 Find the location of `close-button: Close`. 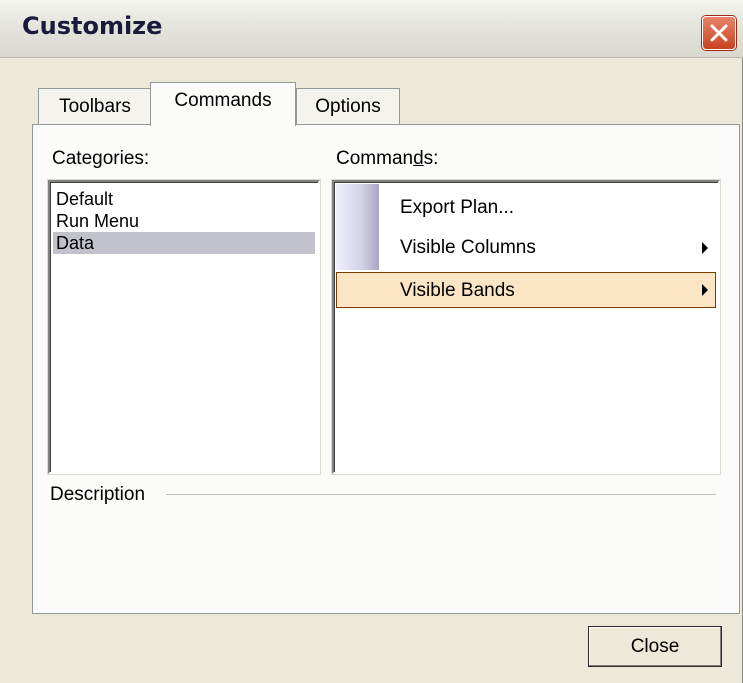

close-button: Close is located at coordinates (655, 646).